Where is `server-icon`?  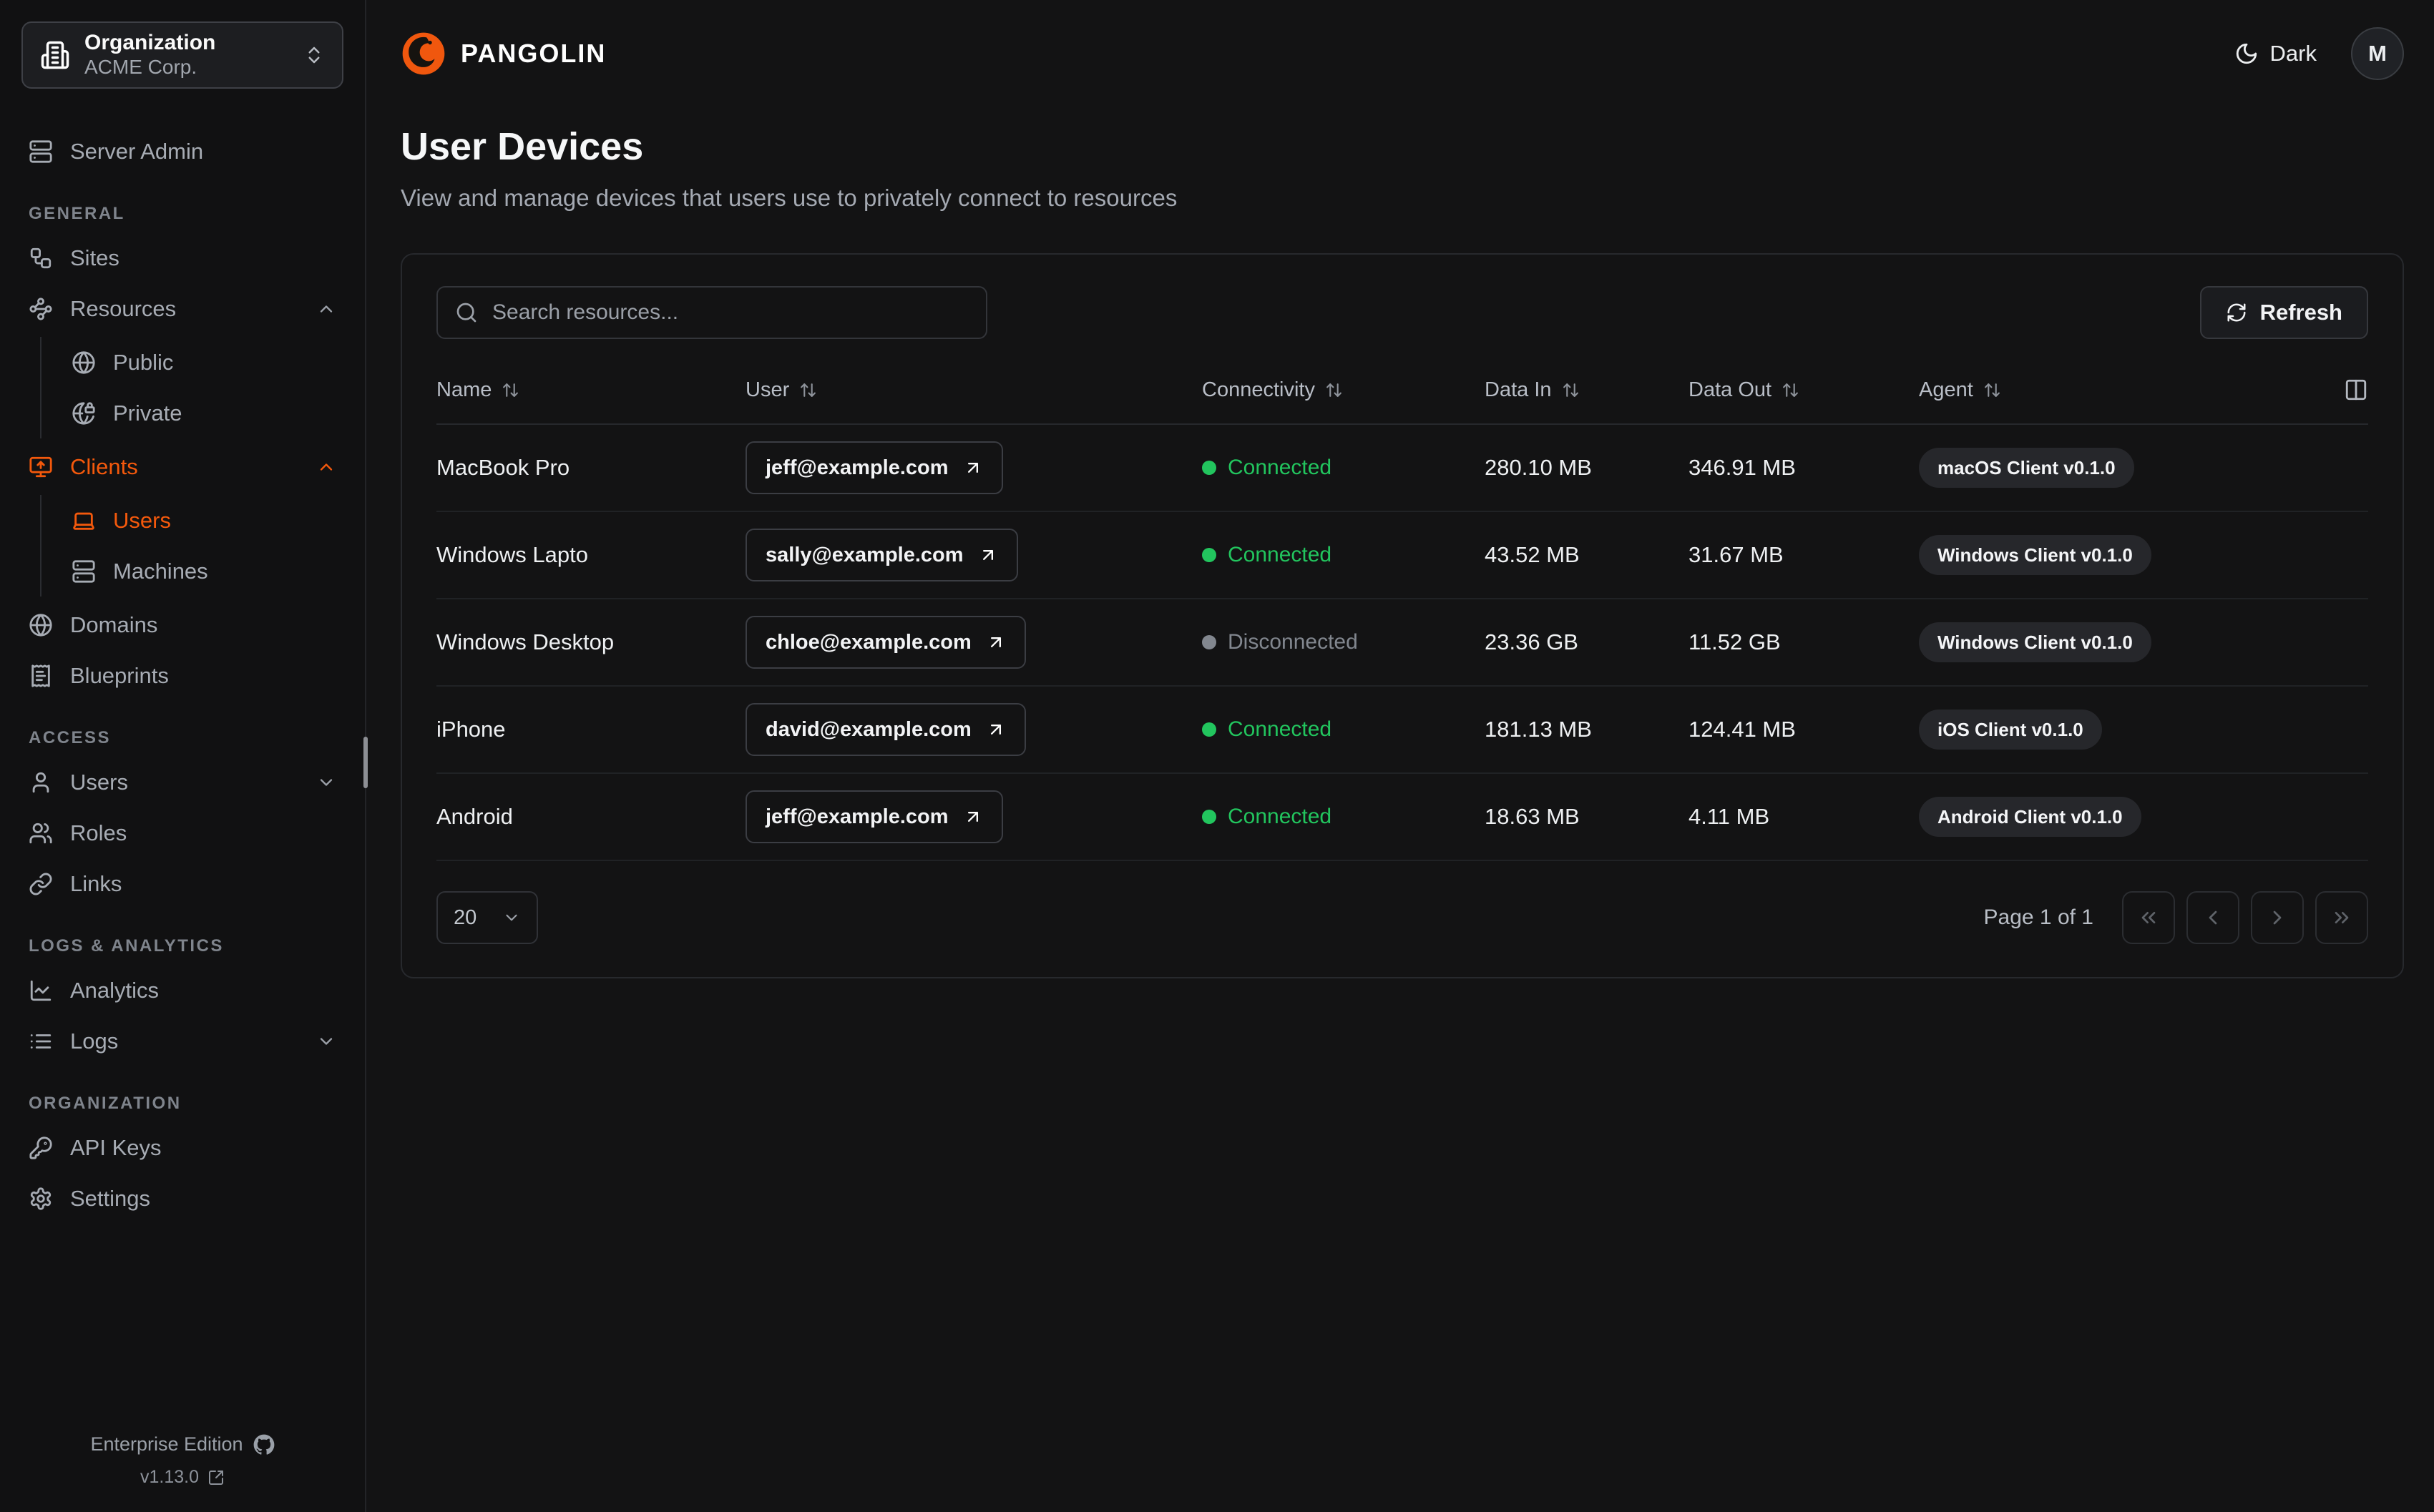
server-icon is located at coordinates (41, 151).